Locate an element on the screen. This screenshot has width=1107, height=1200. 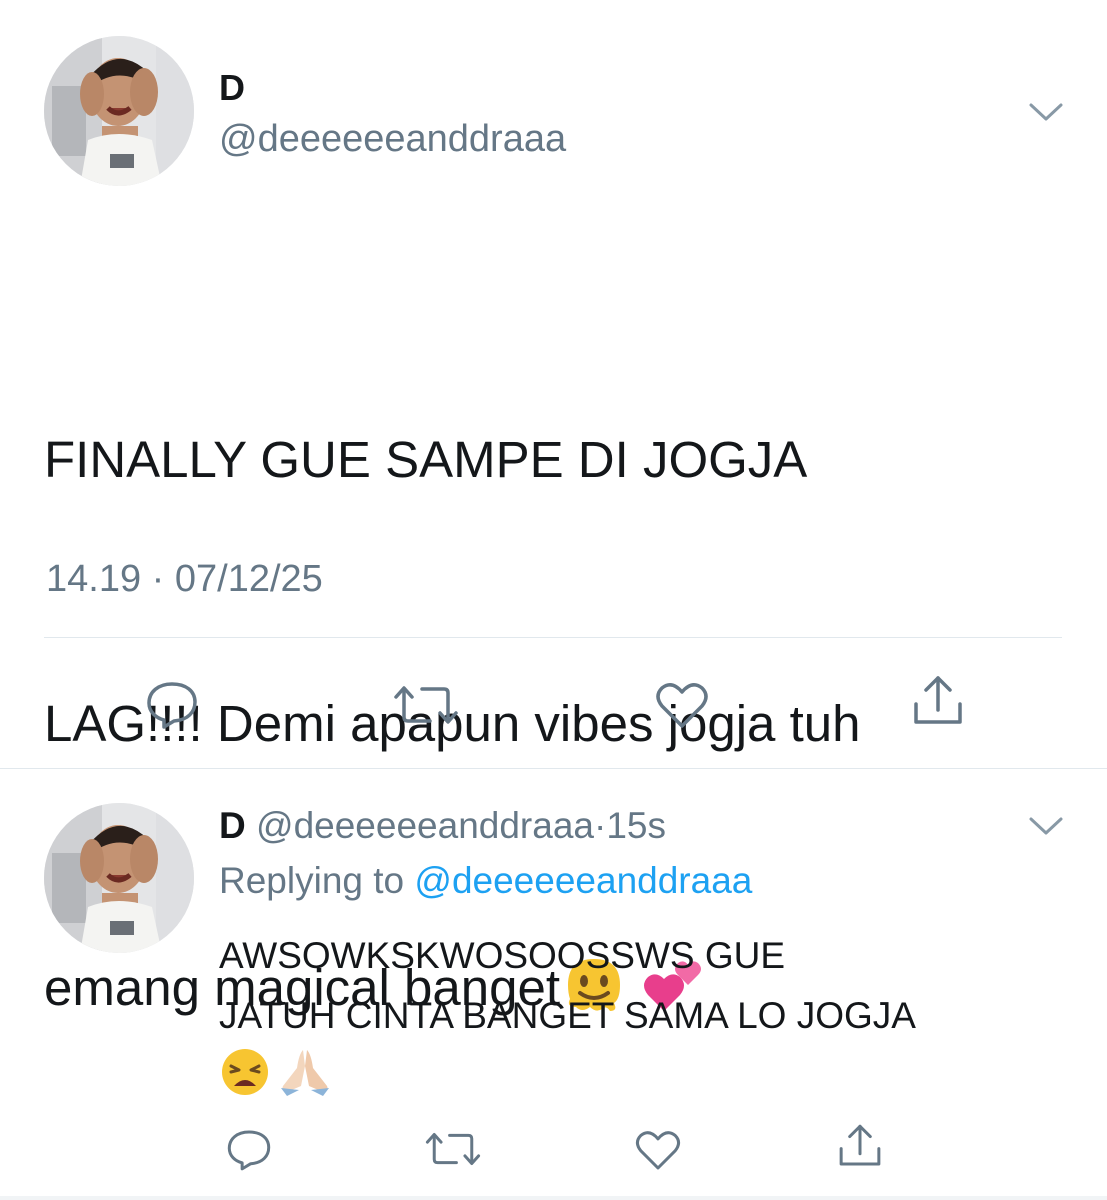
folded-hands-emoji is located at coordinates (305, 1081).